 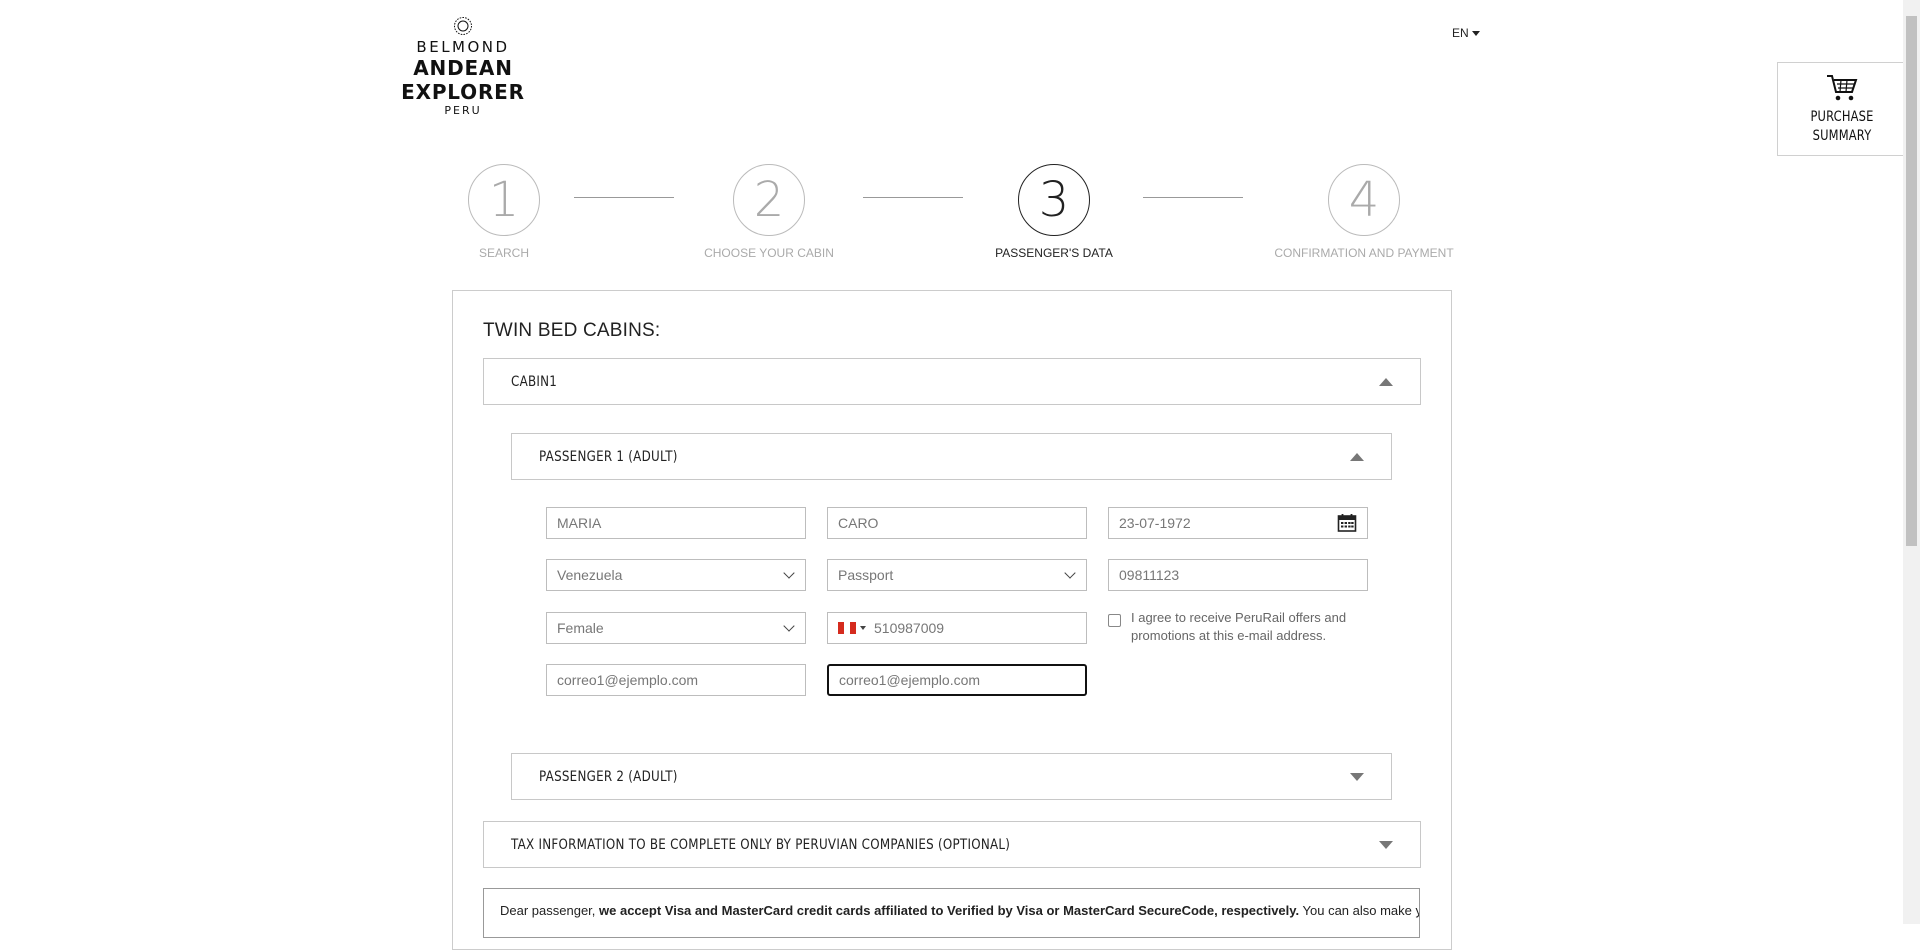 I want to click on email-confirm-field, so click(x=957, y=680).